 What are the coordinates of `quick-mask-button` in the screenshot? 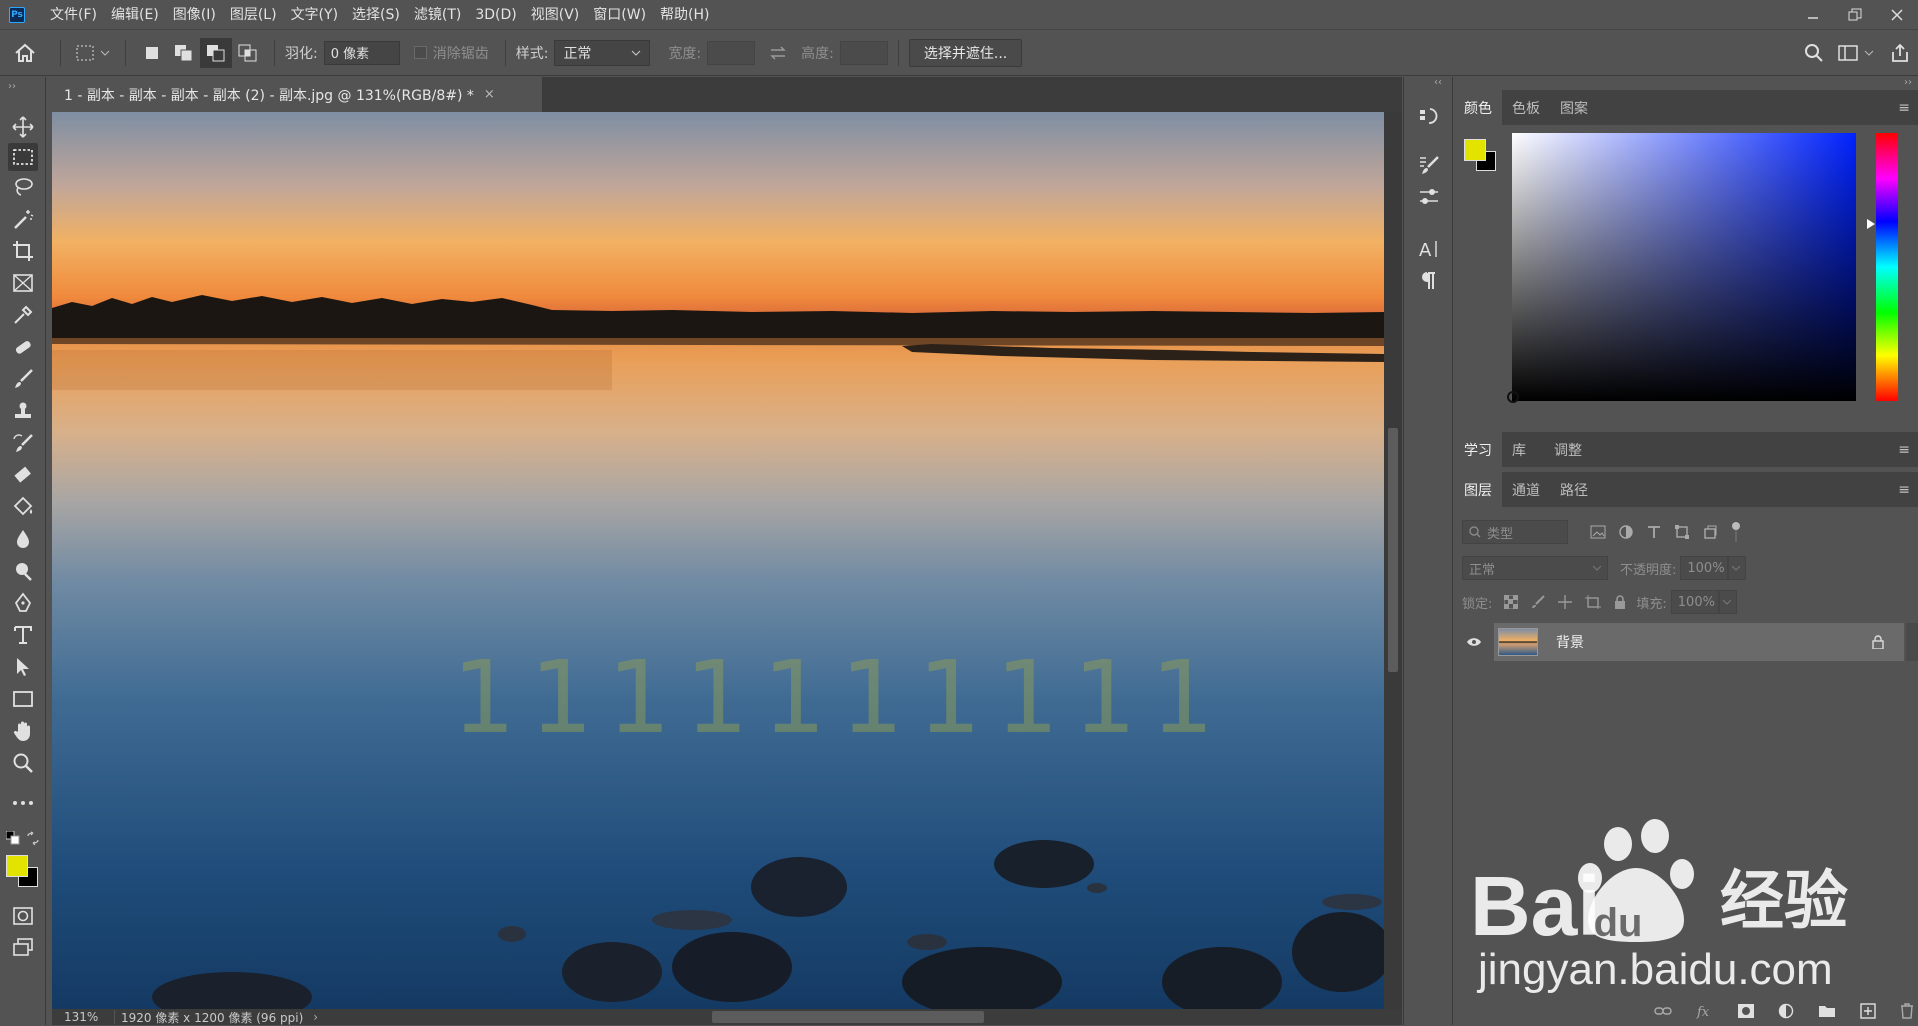 It's located at (23, 916).